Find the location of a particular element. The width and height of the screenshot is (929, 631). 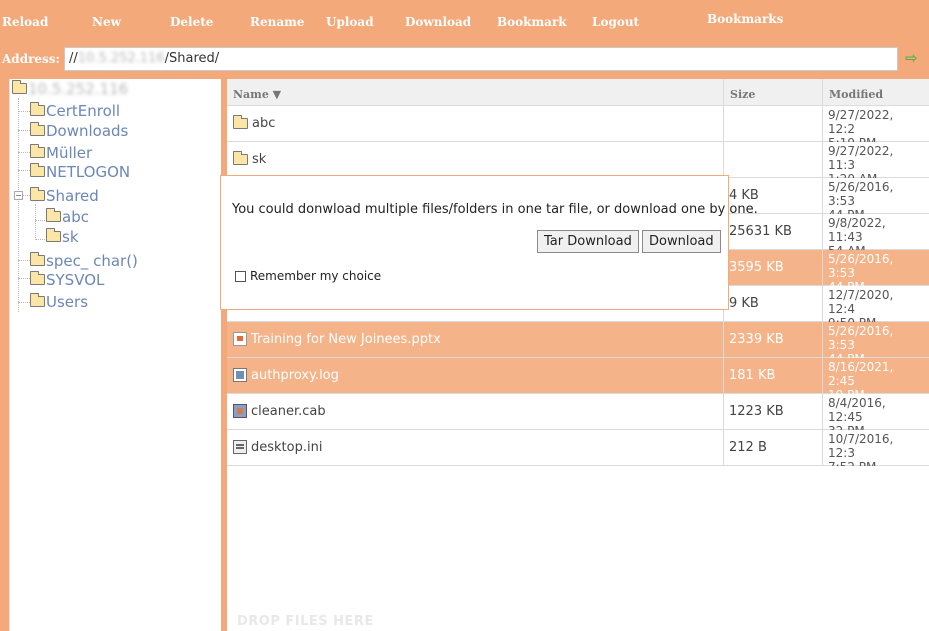

remember-label: Remember my choice is located at coordinates (316, 276).